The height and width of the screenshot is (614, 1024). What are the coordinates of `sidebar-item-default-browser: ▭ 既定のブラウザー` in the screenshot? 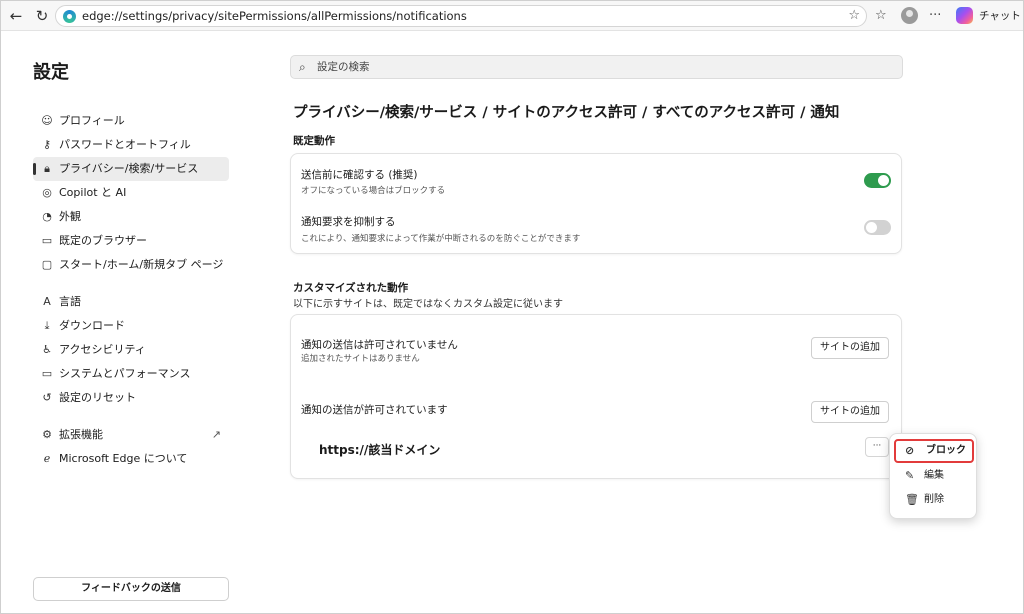 It's located at (131, 241).